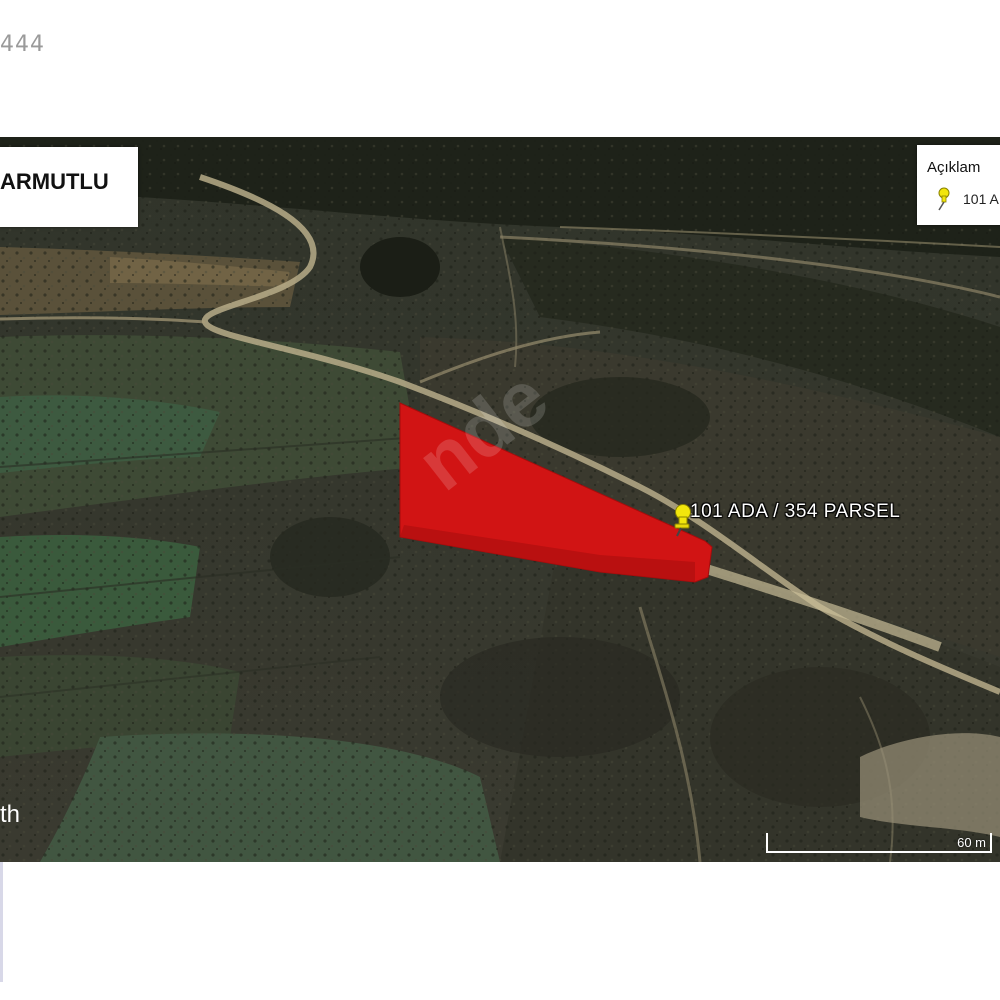 The width and height of the screenshot is (1000, 1000). I want to click on scale-label: 60 m, so click(971, 842).